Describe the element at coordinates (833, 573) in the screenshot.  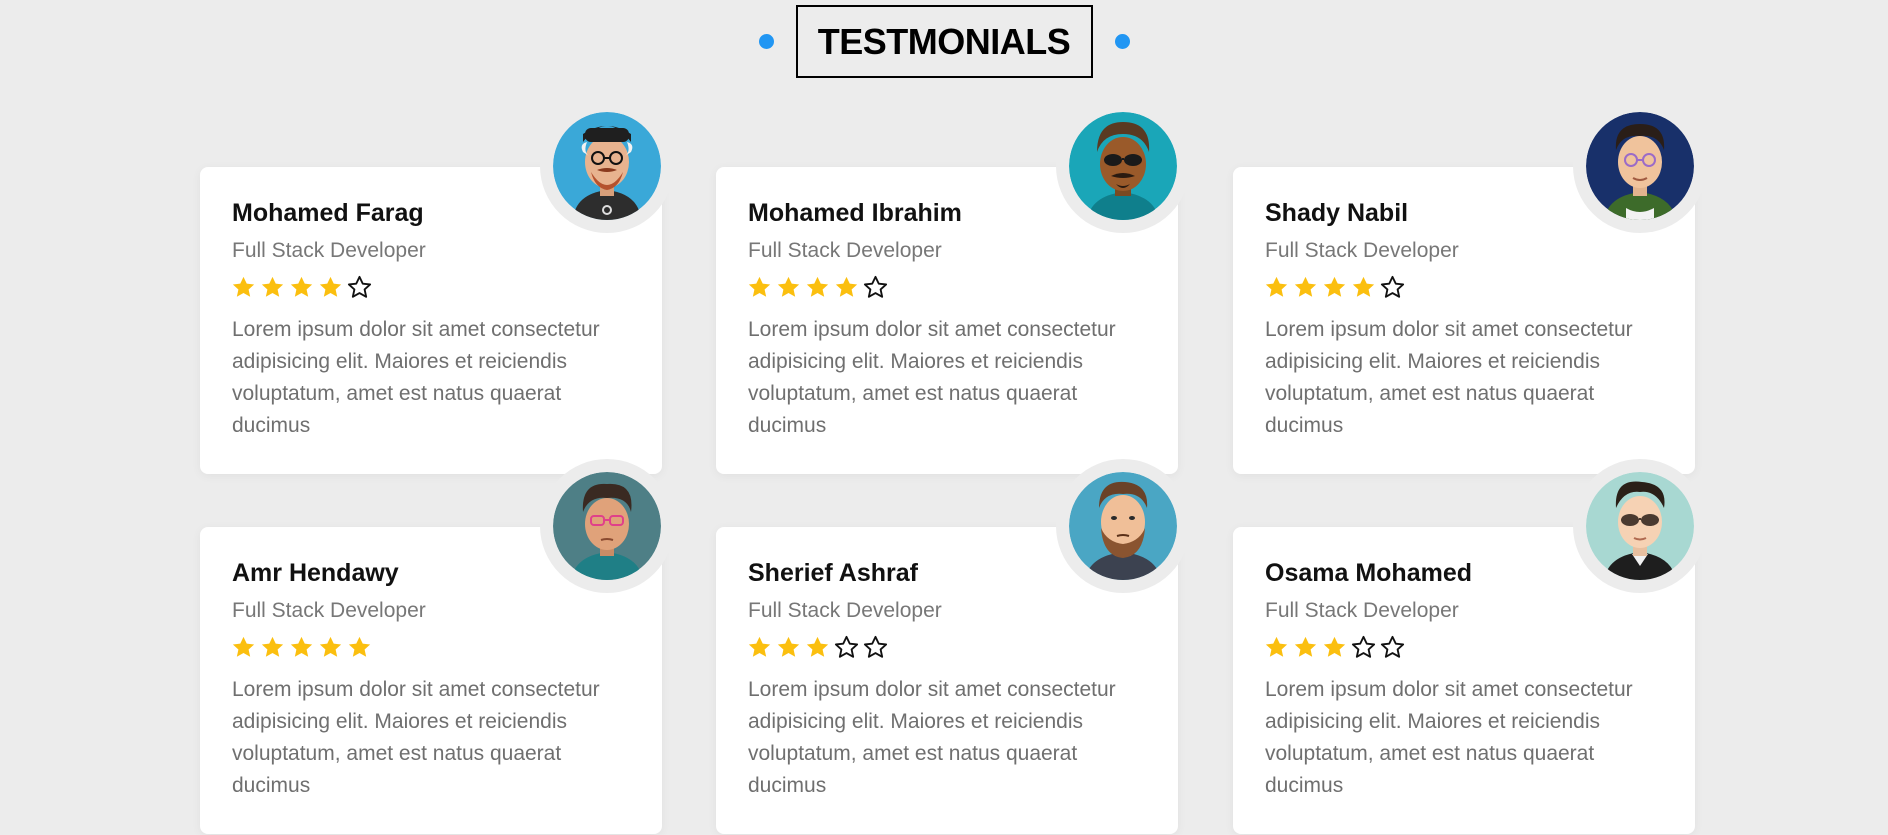
I see `person-name: Sherief Ashraf` at that location.